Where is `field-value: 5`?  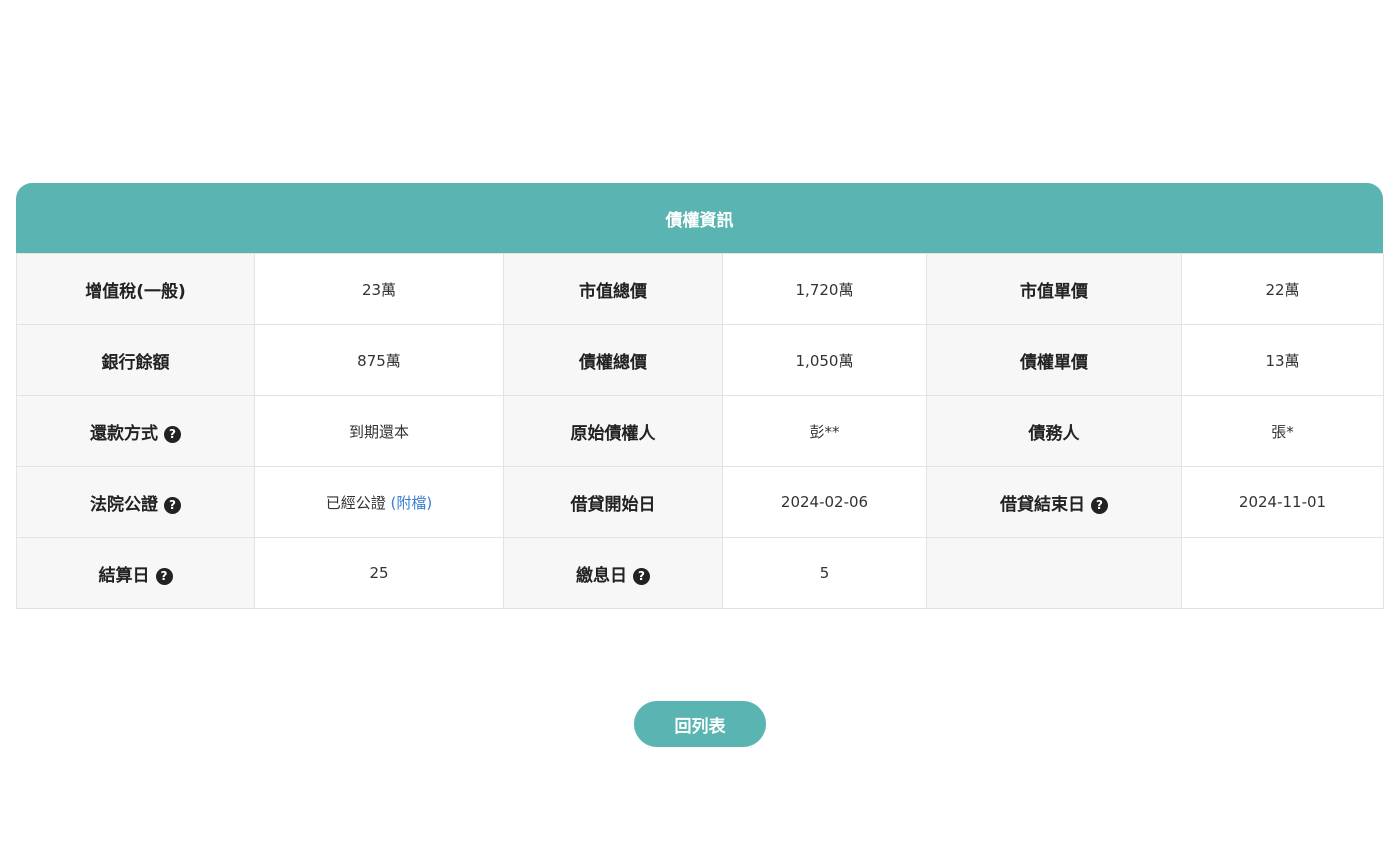
field-value: 5 is located at coordinates (824, 573).